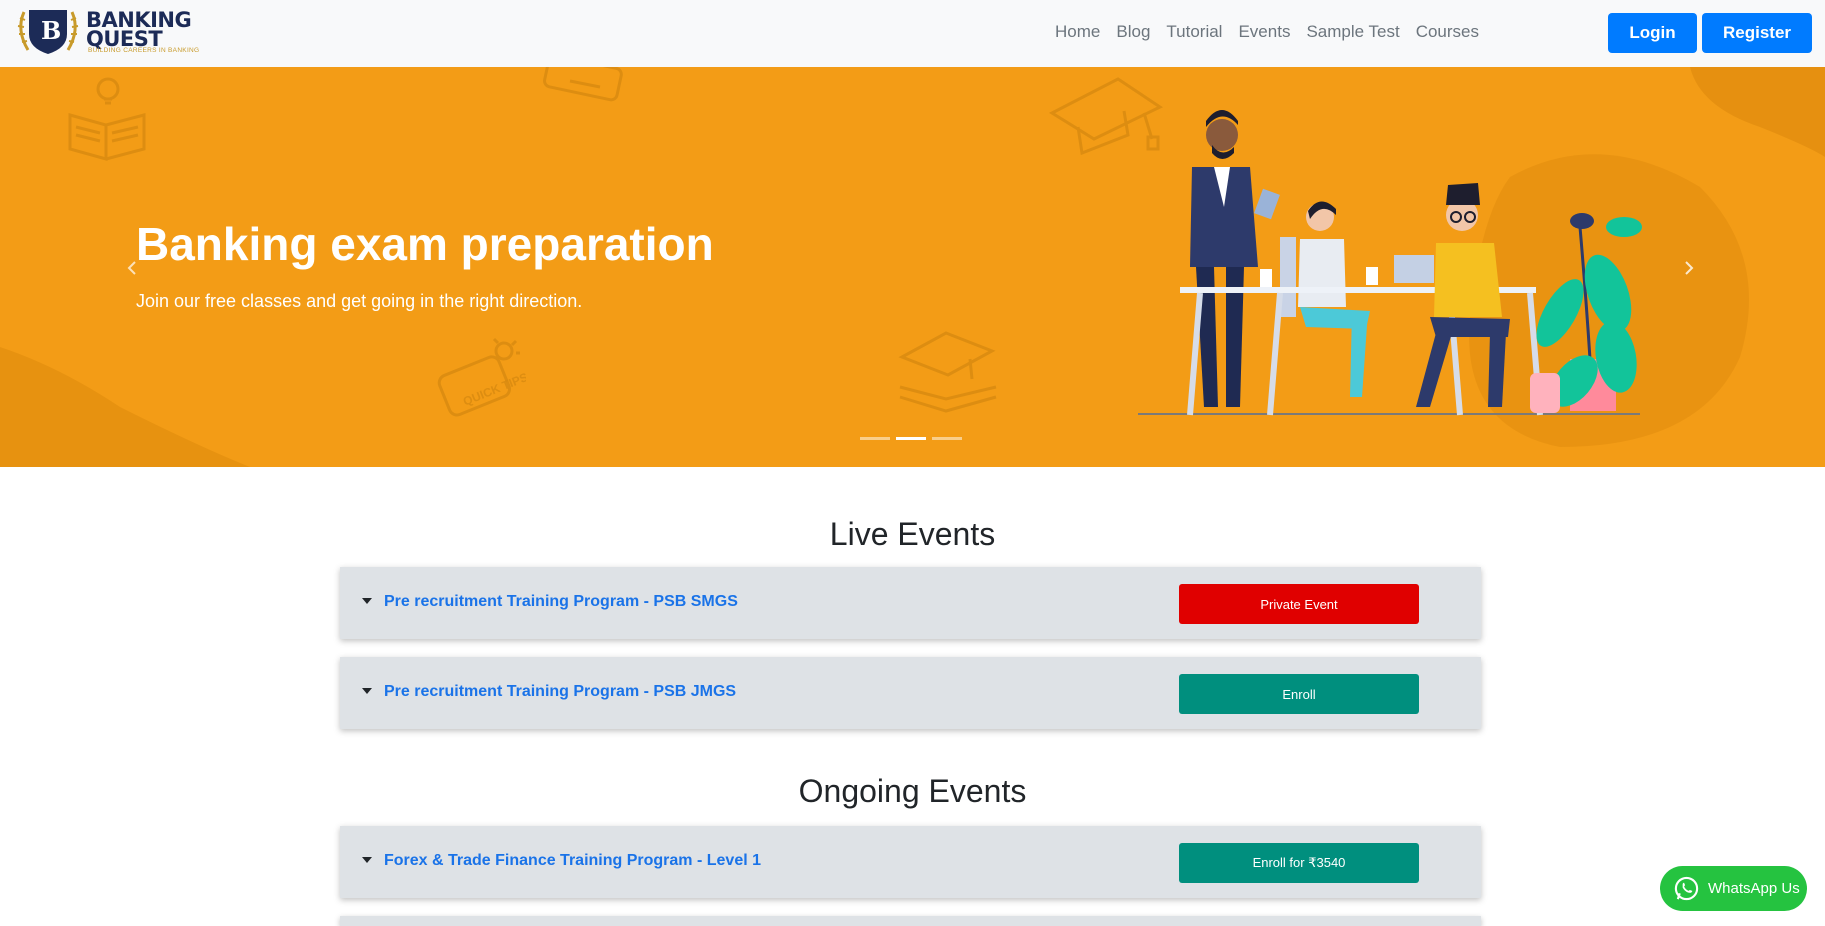  What do you see at coordinates (107, 119) in the screenshot?
I see `book-bulb-icon` at bounding box center [107, 119].